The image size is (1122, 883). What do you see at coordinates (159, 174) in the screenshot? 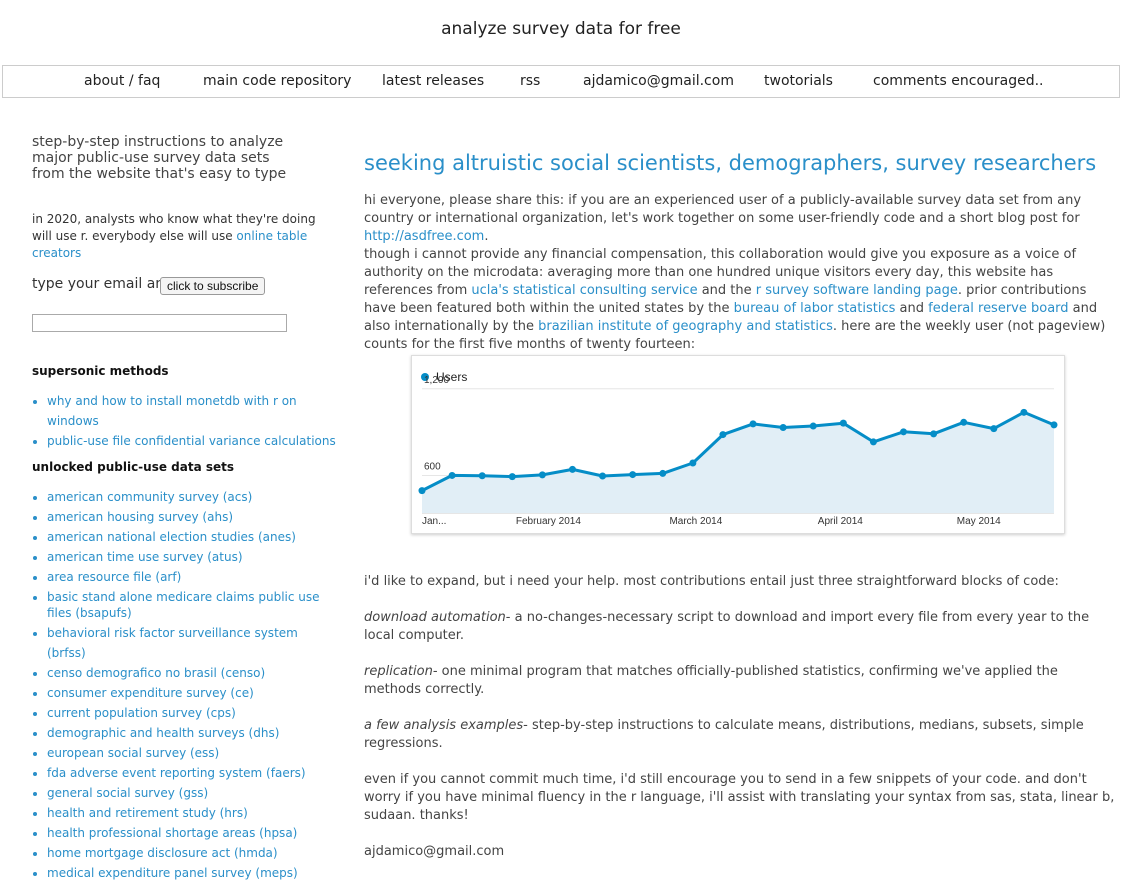
I see `tagline-line: from the website that's easy to type` at bounding box center [159, 174].